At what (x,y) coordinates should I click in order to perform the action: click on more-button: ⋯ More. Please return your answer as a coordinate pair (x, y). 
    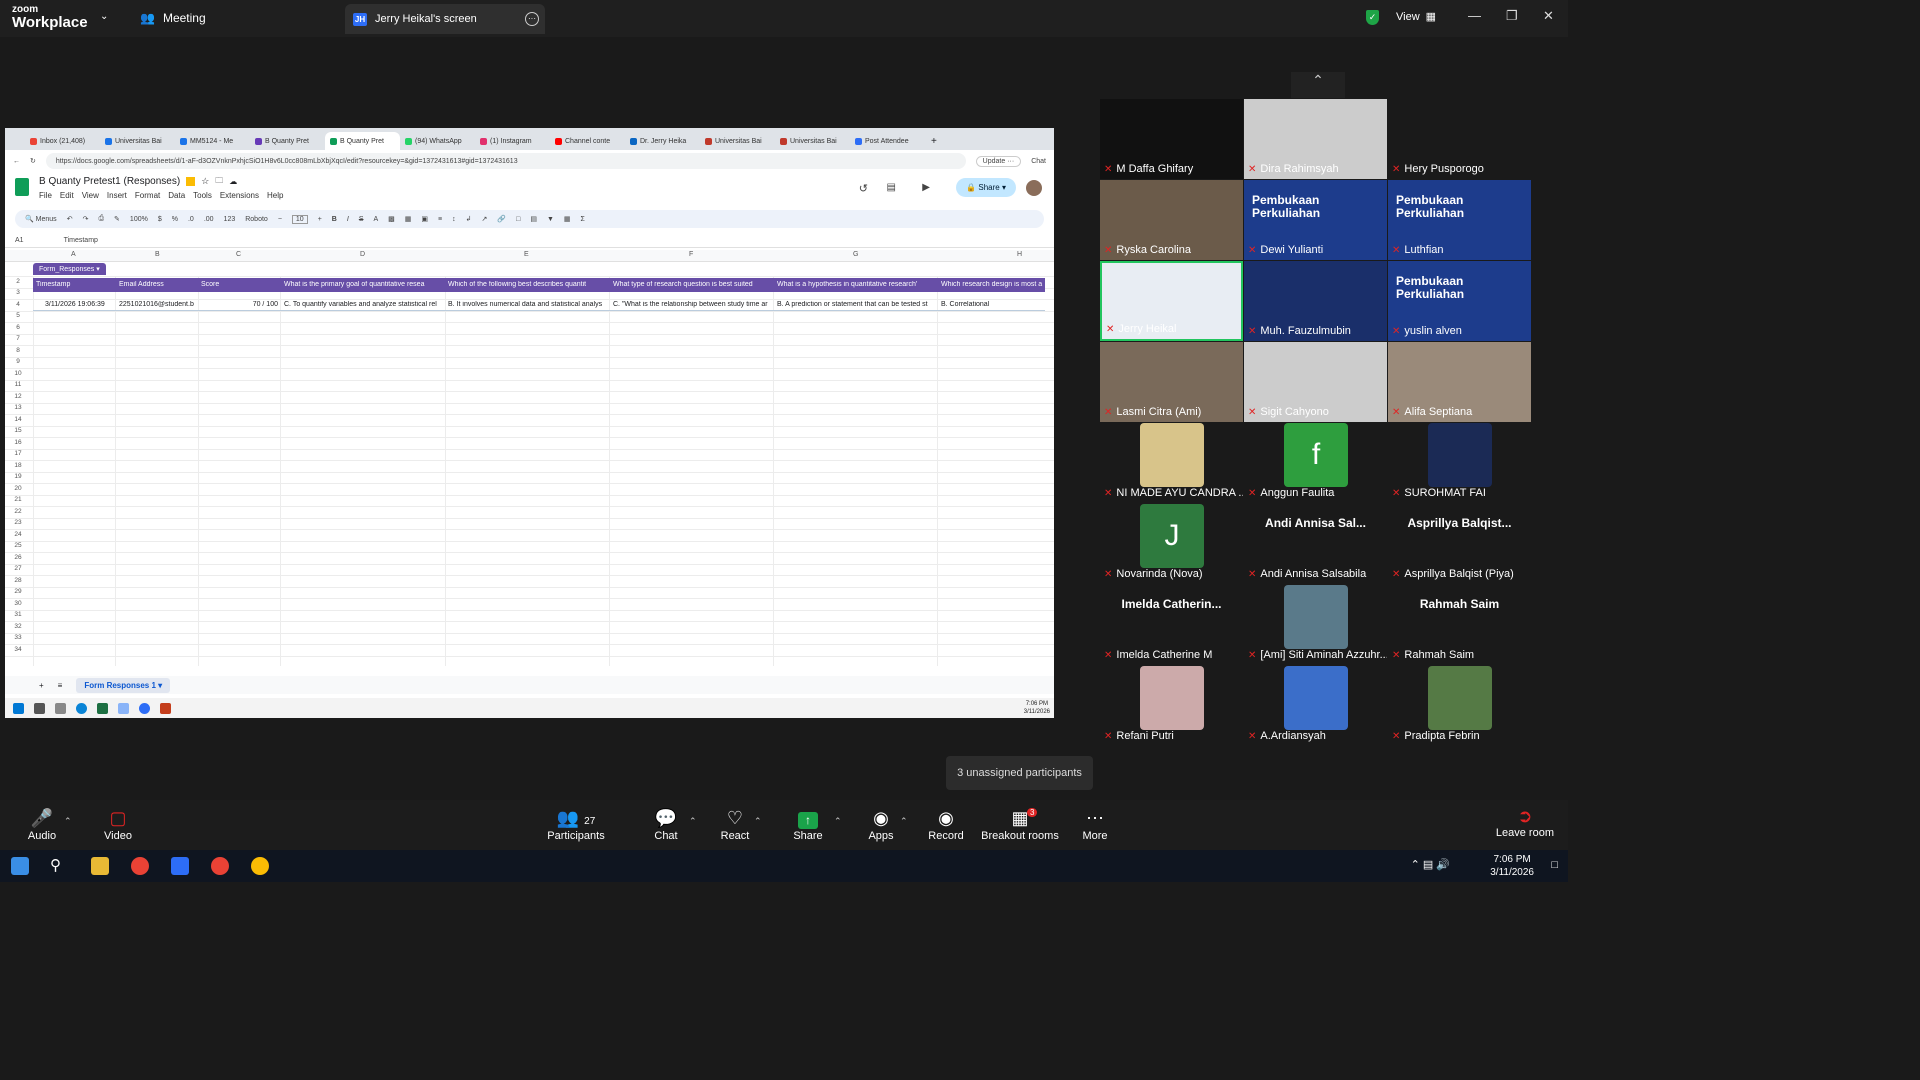
    Looking at the image, I should click on (1095, 824).